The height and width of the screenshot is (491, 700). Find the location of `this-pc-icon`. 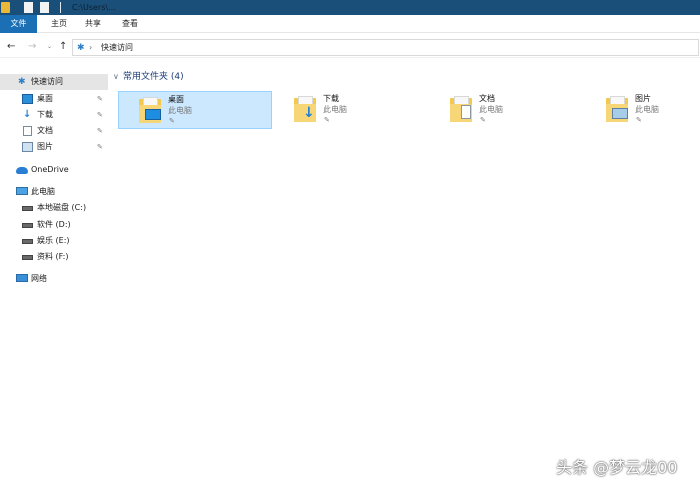

this-pc-icon is located at coordinates (22, 191).